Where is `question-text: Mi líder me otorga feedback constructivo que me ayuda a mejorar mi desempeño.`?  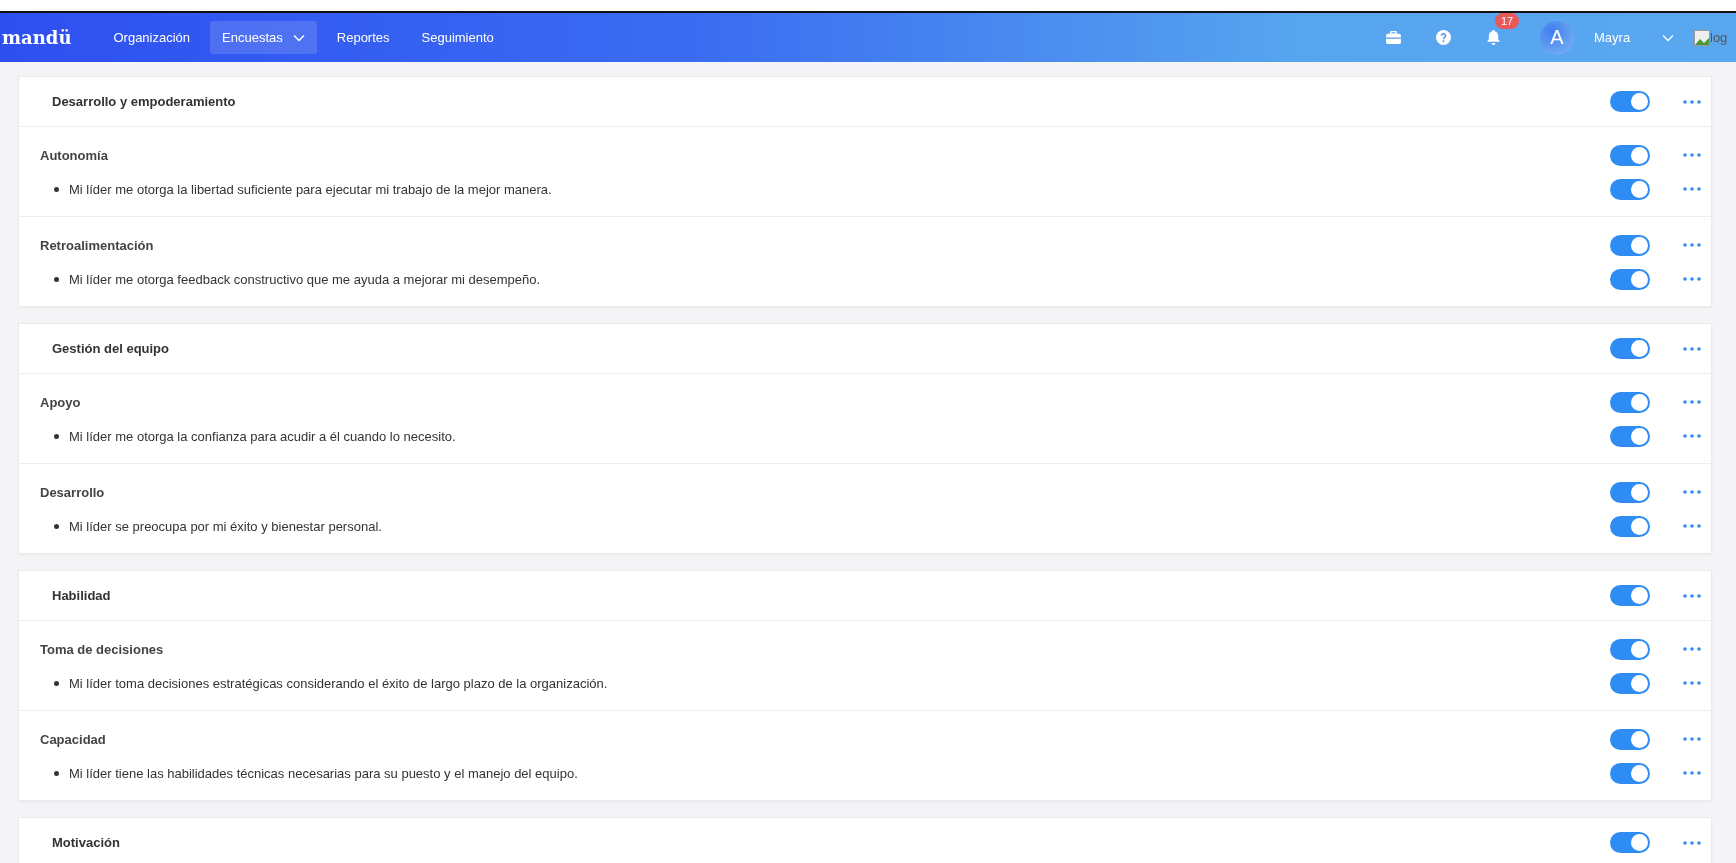
question-text: Mi líder me otorga feedback constructivo que me ayuda a mejorar mi desempeño. is located at coordinates (305, 279).